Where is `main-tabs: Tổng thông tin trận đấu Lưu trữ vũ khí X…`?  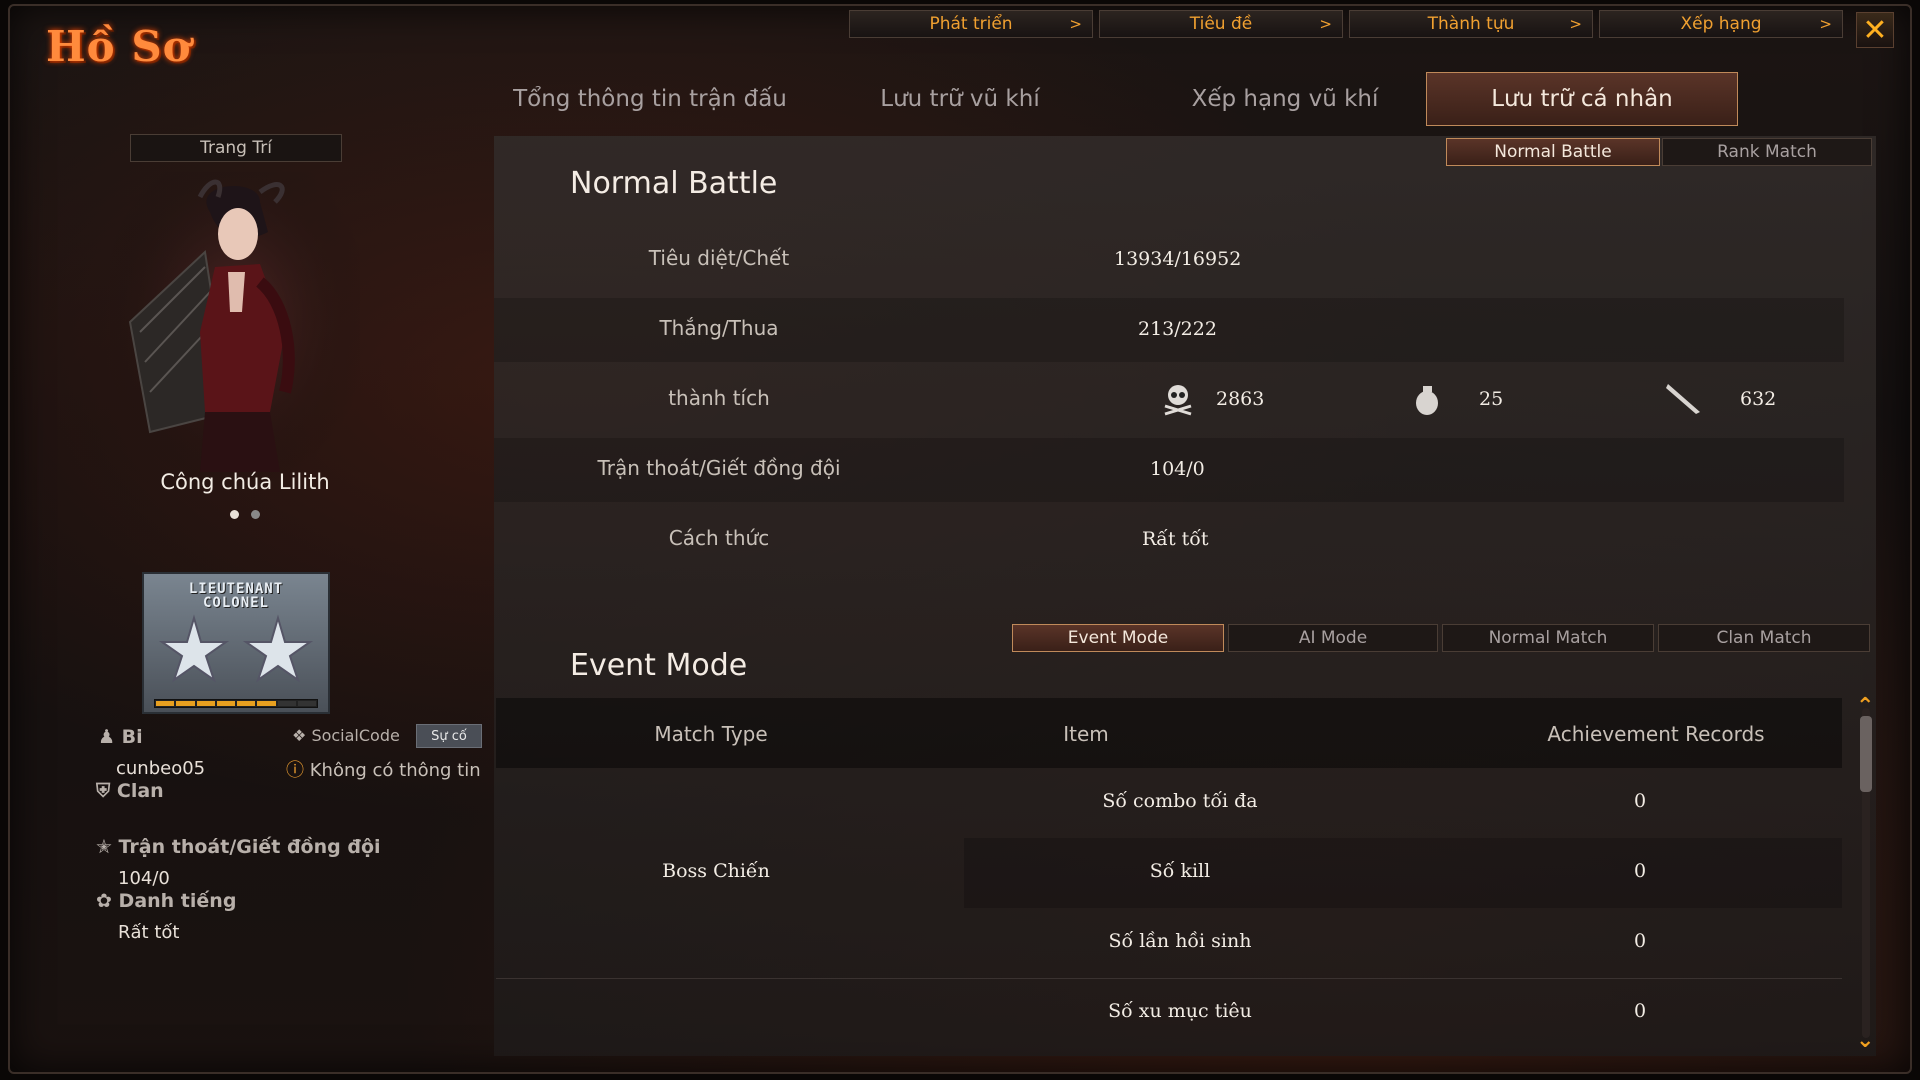
main-tabs: Tổng thông tin trận đấu Lưu trữ vũ khí X… is located at coordinates (1110, 99).